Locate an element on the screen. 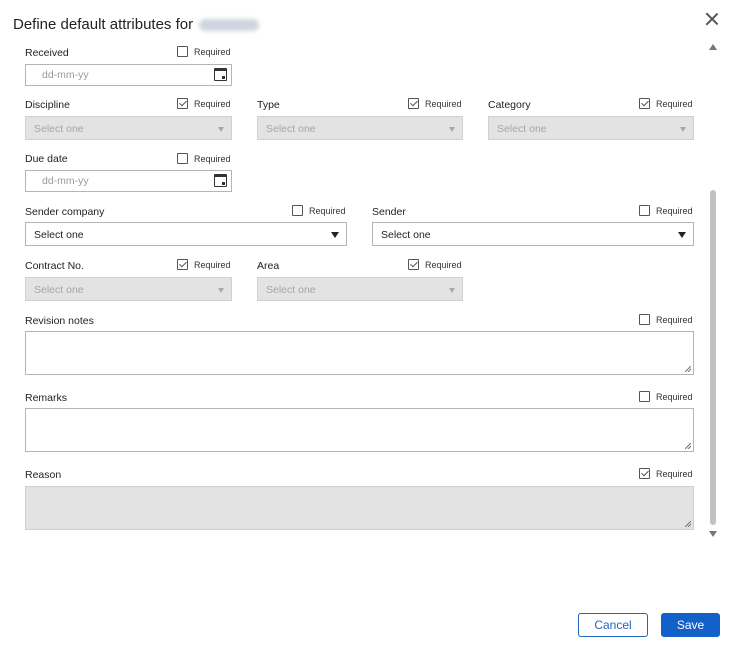 The width and height of the screenshot is (730, 650). sender-value: Select one is located at coordinates (406, 235).